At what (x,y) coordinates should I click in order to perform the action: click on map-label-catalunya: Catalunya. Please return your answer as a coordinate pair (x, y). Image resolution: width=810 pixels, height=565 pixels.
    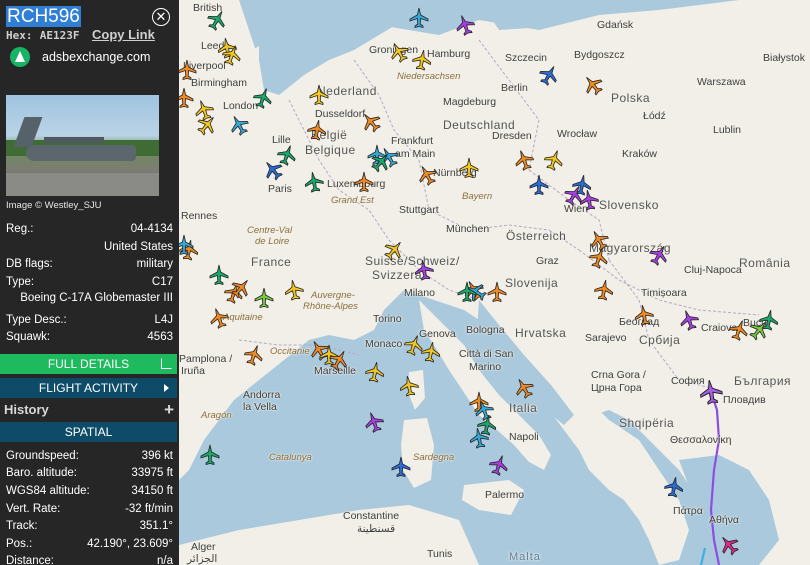
    Looking at the image, I should click on (290, 457).